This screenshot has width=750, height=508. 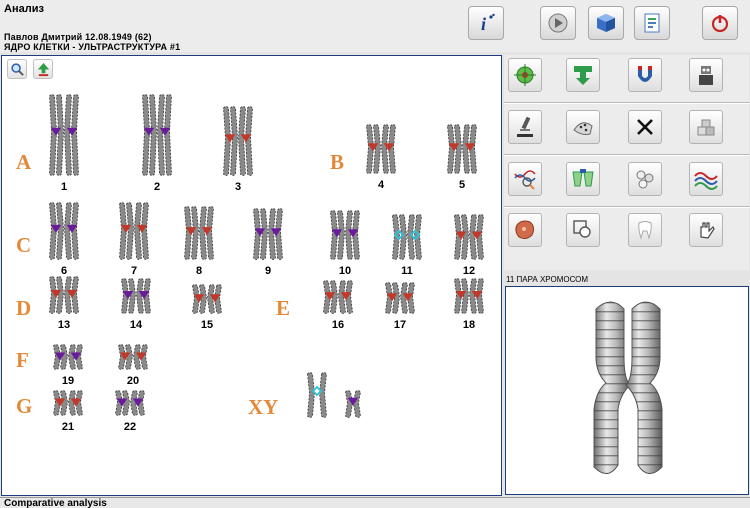 I want to click on chromosome-pair-1: 1, so click(x=64, y=144).